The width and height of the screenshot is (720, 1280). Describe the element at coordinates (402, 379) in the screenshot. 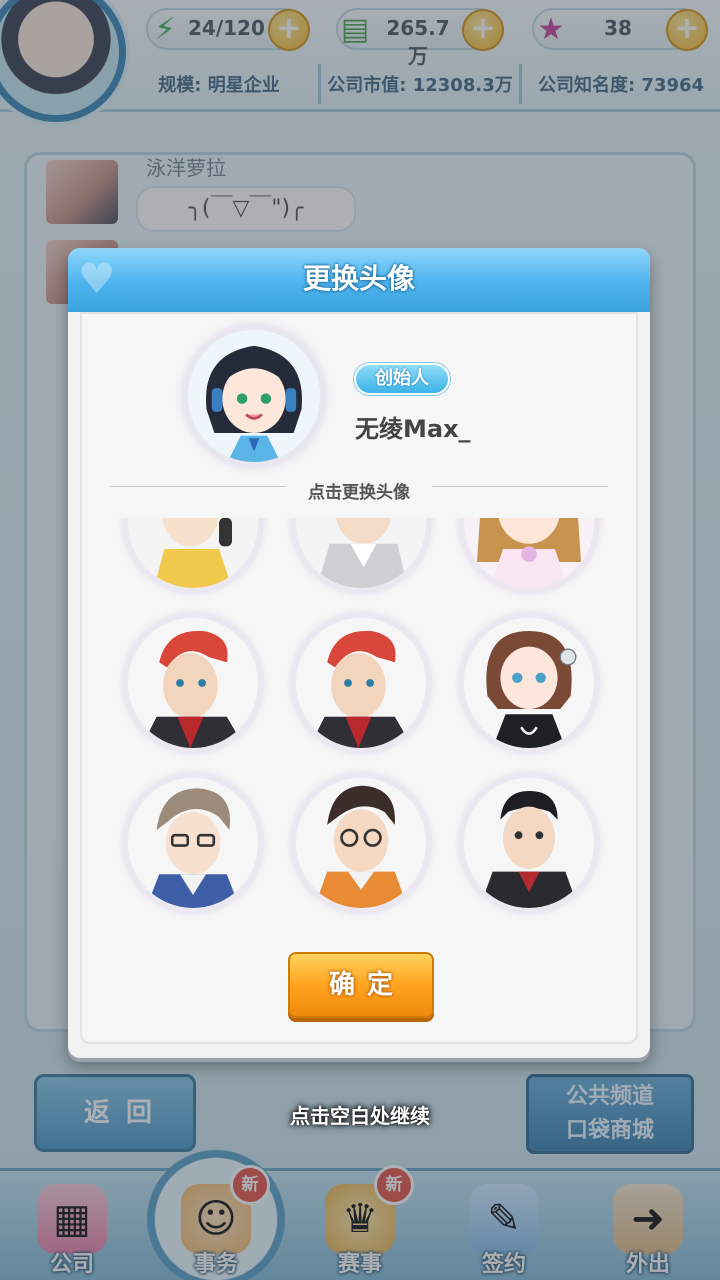

I see `founder-badge: 创始人` at that location.